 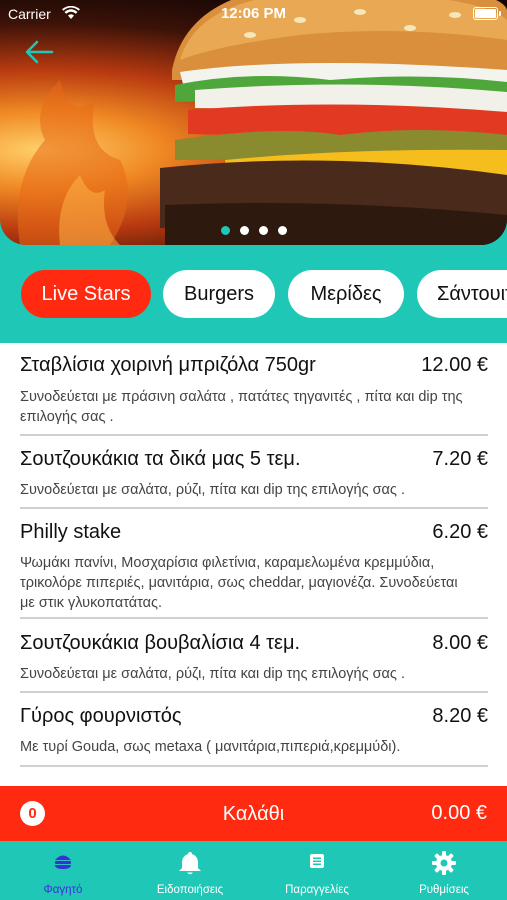 What do you see at coordinates (459, 813) in the screenshot?
I see `cart-total: 0.00 €` at bounding box center [459, 813].